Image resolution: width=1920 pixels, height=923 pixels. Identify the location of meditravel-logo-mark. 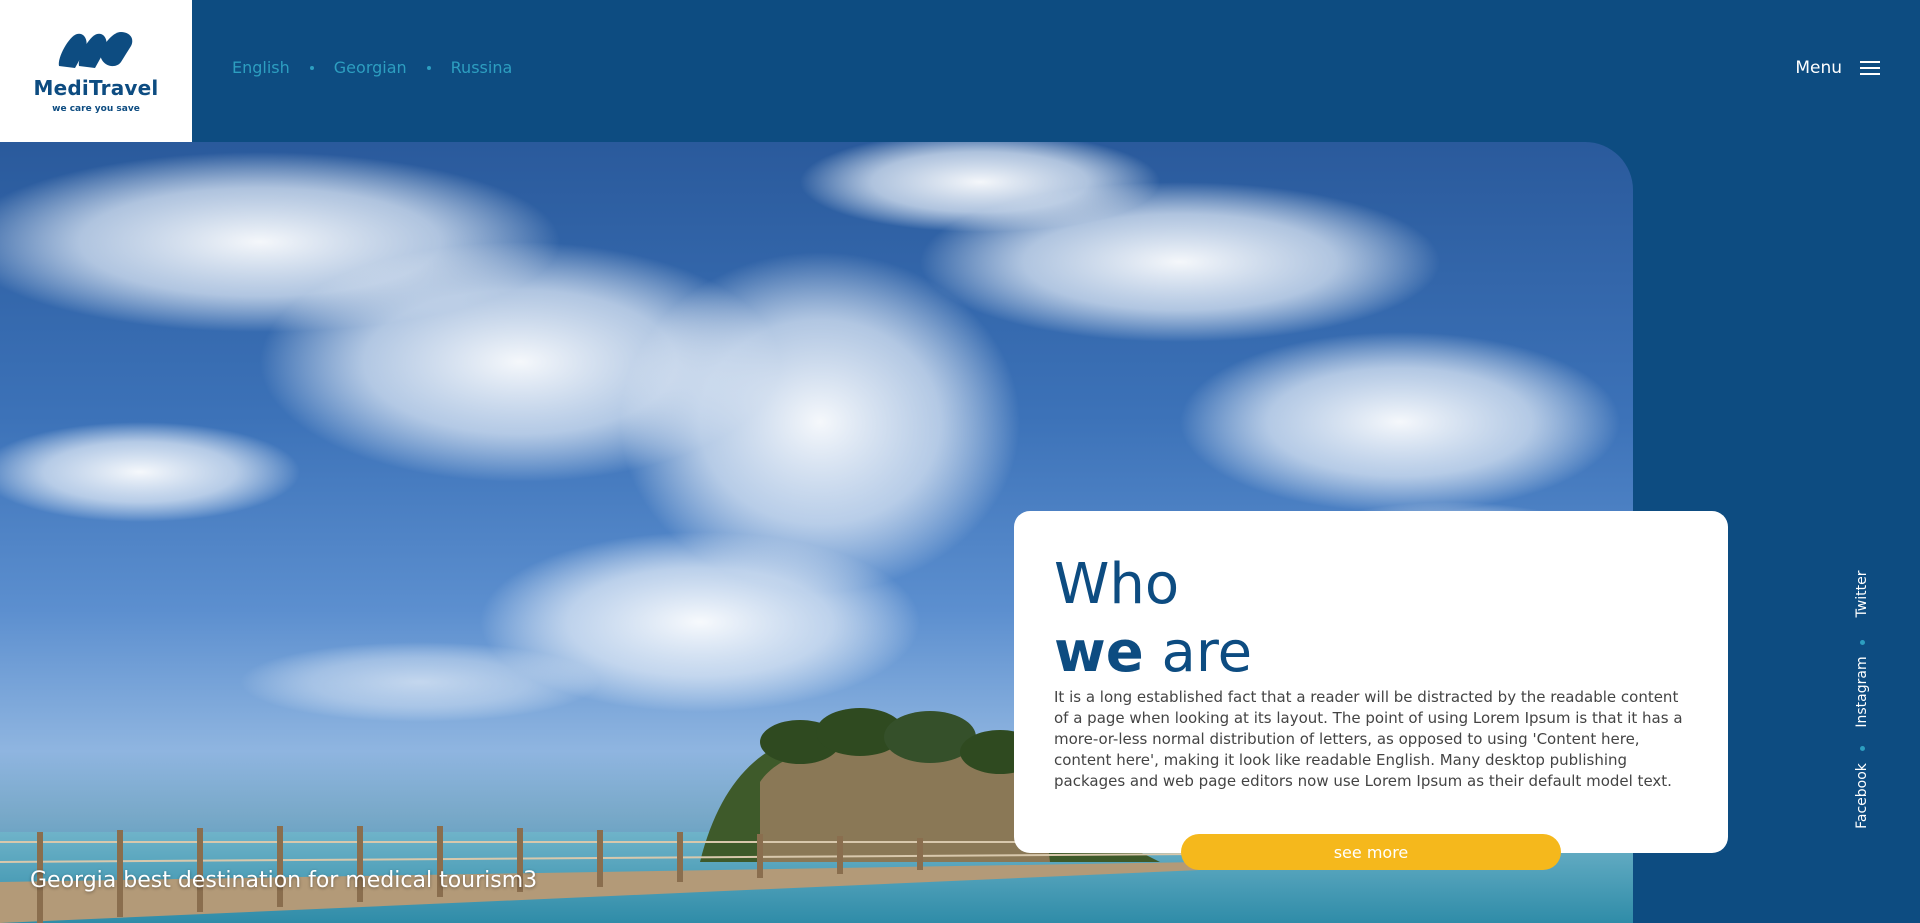
(95, 50).